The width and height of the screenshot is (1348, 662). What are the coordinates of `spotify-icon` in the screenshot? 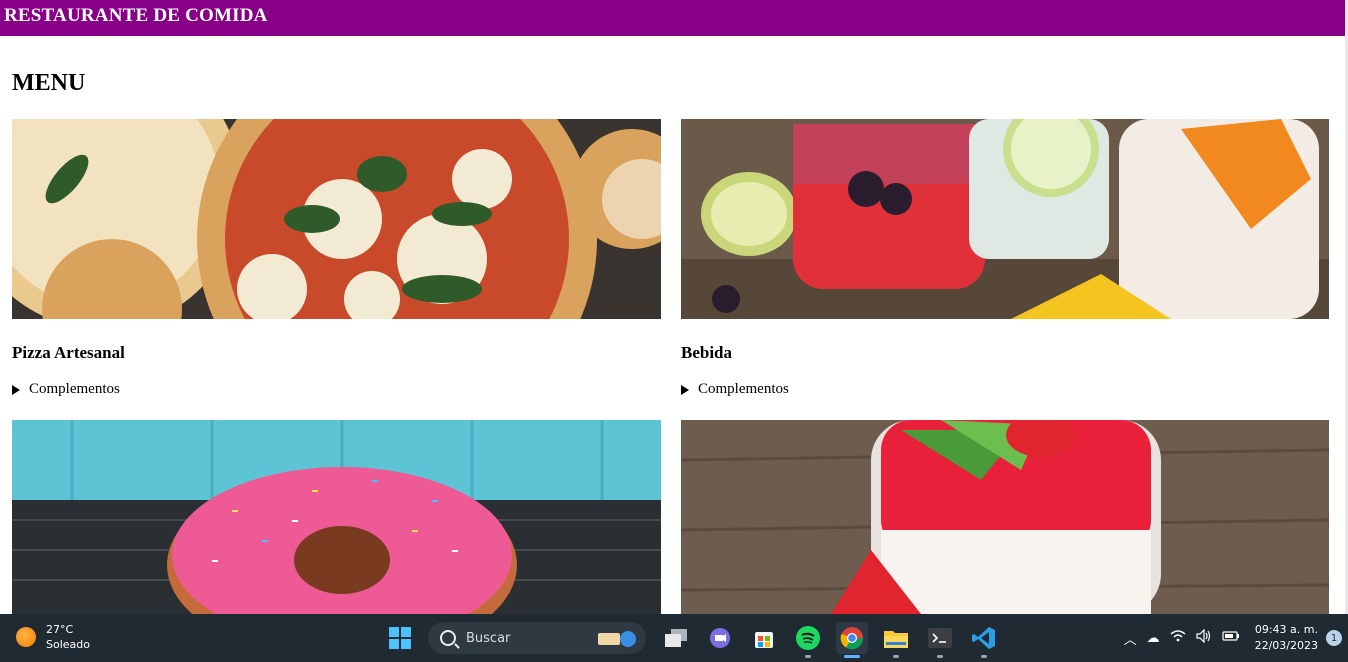 It's located at (808, 640).